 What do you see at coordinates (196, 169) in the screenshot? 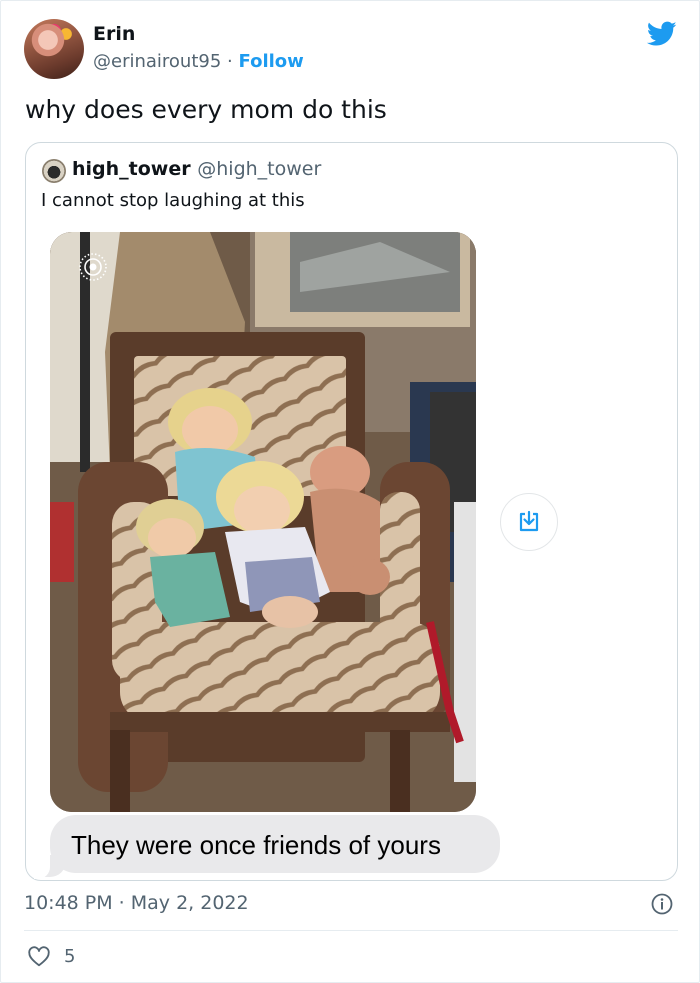
I see `quoted-author-line: high_tower @high_tower` at bounding box center [196, 169].